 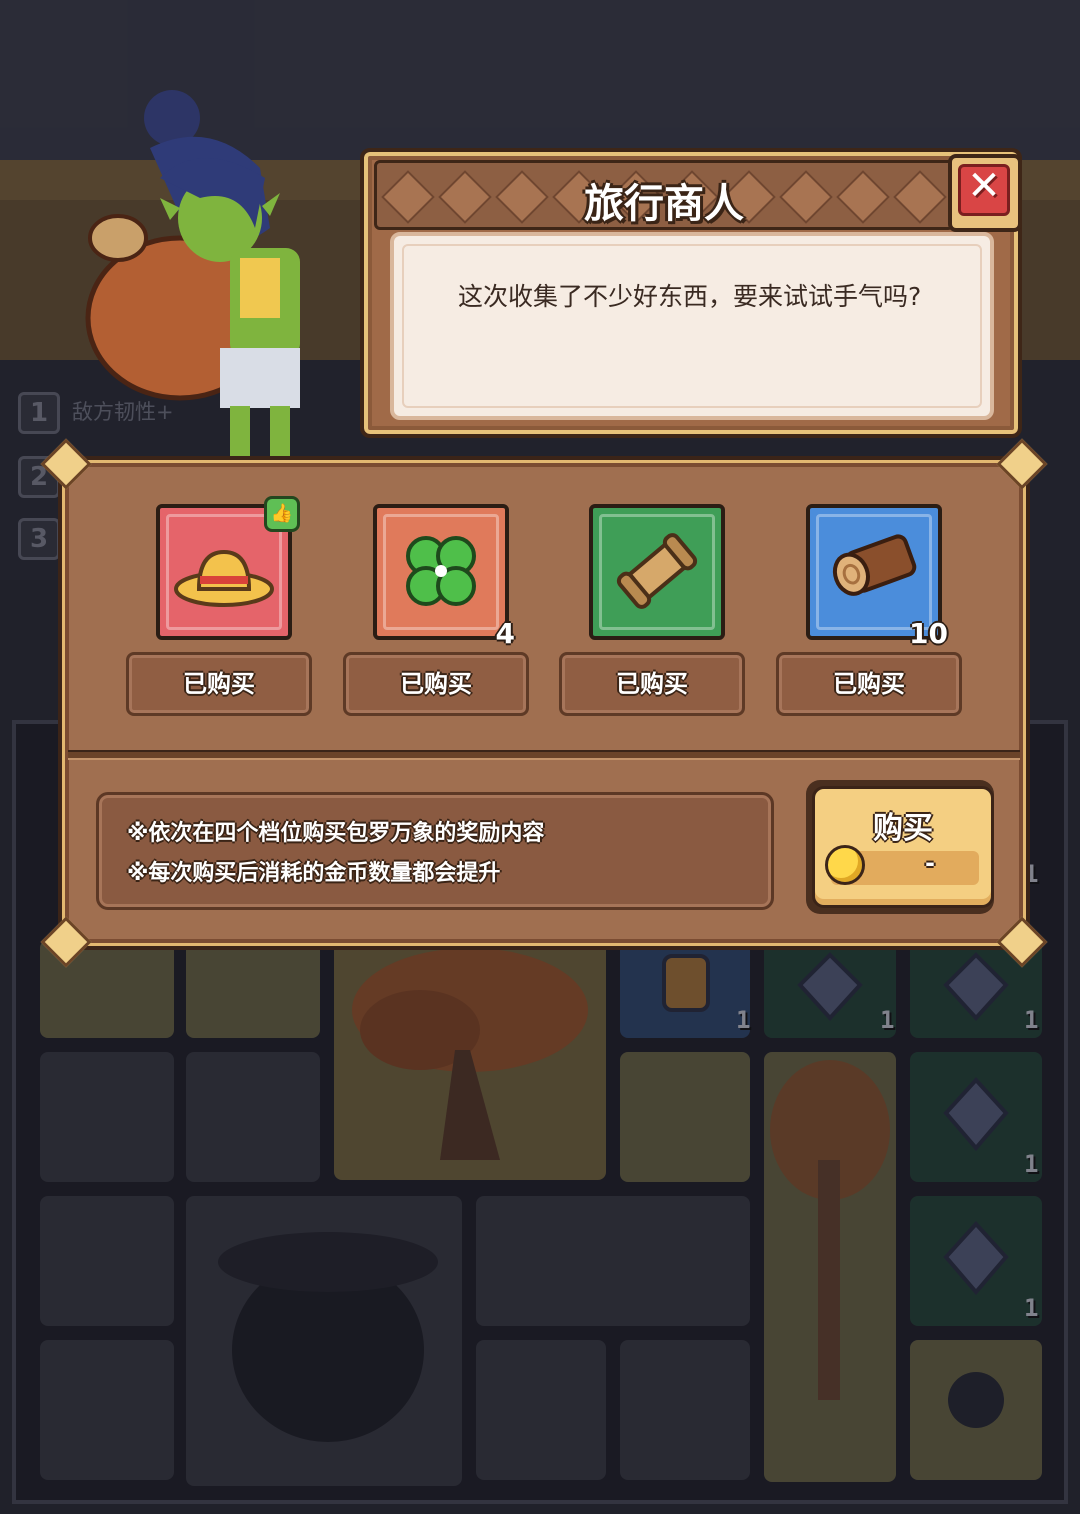 What do you see at coordinates (314, 873) in the screenshot?
I see `description-line: ※每次购买后消耗的金币数量都会提升` at bounding box center [314, 873].